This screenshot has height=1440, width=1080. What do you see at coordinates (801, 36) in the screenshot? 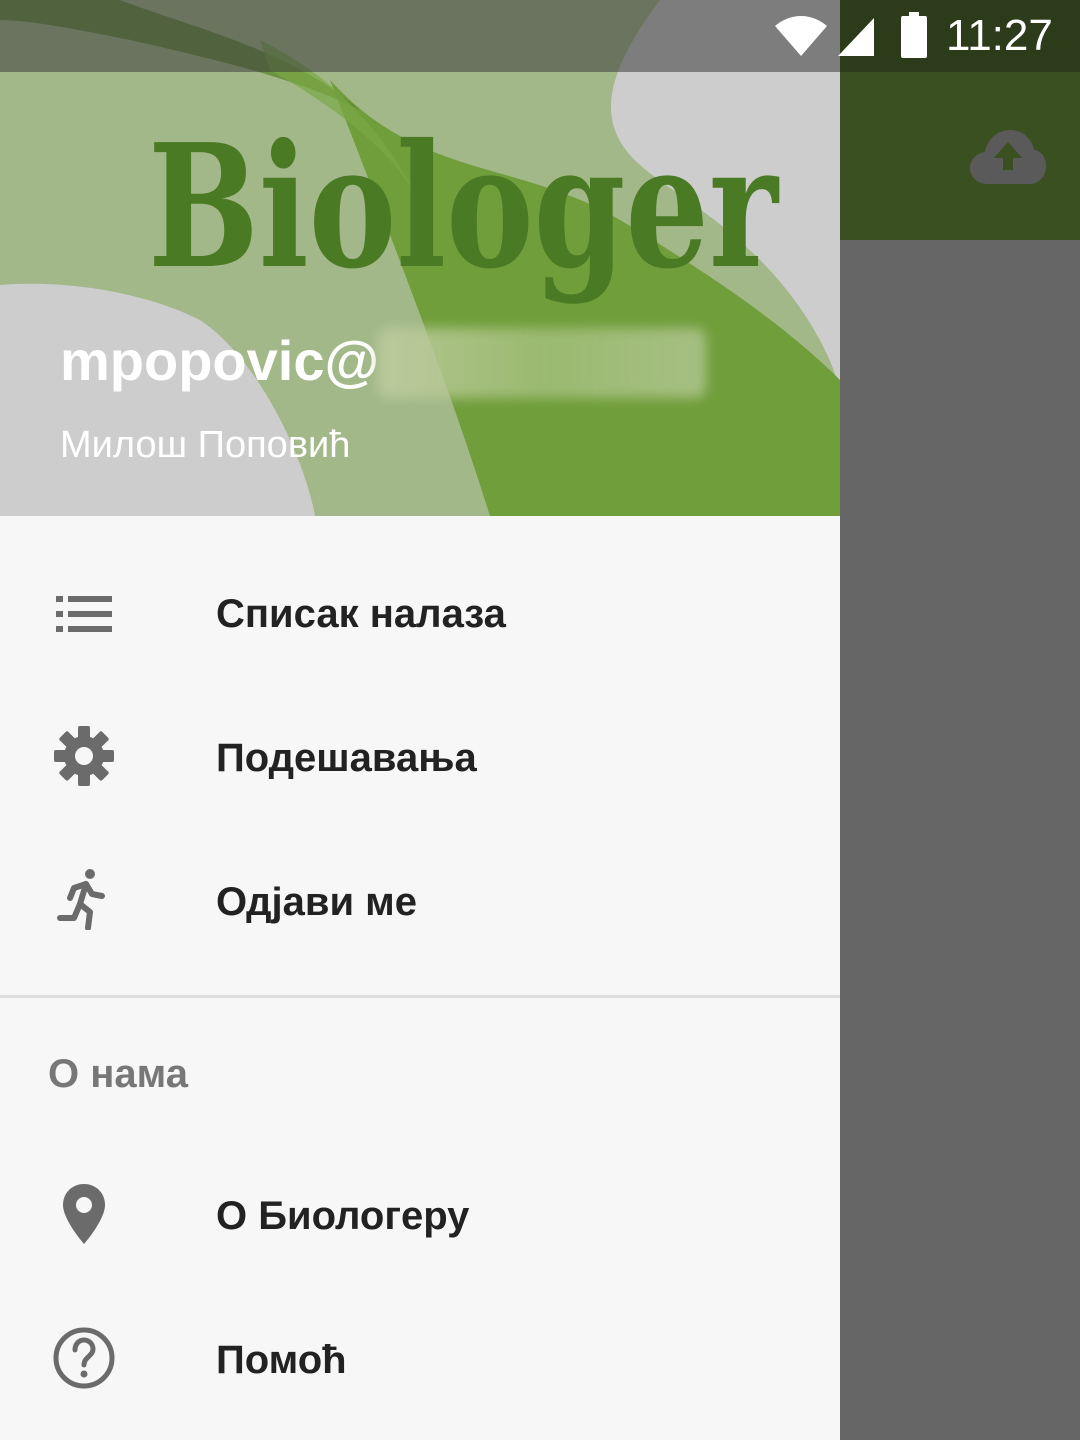
I see `wifi-icon` at bounding box center [801, 36].